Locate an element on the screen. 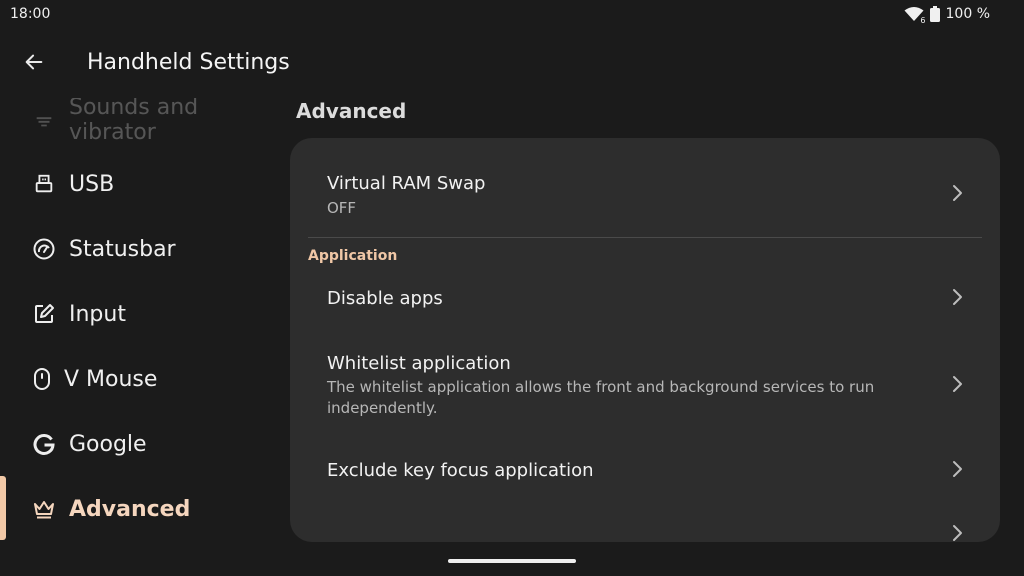 Image resolution: width=1024 pixels, height=576 pixels. sidebar-item-usb: USB is located at coordinates (141, 184).